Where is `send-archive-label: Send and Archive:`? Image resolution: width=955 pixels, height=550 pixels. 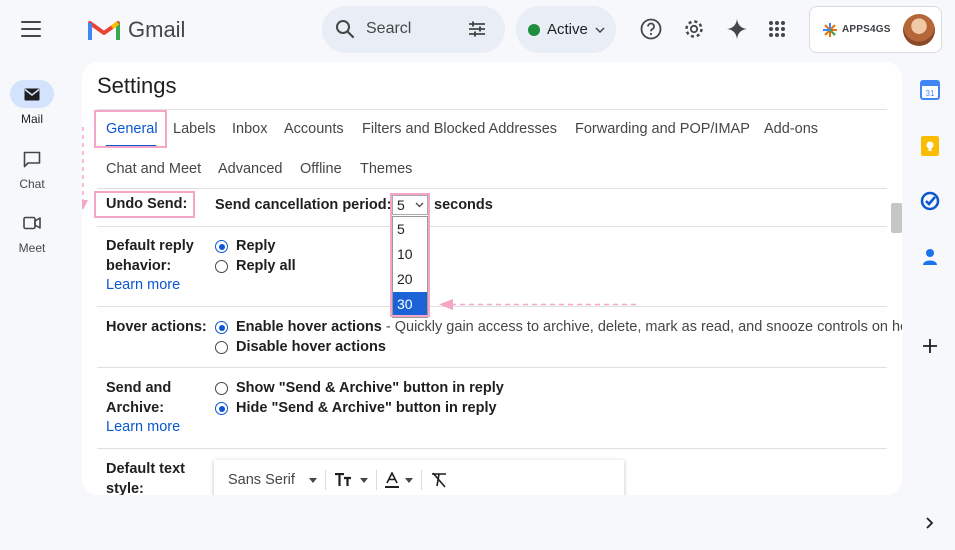 send-archive-label: Send and Archive: is located at coordinates (139, 398).